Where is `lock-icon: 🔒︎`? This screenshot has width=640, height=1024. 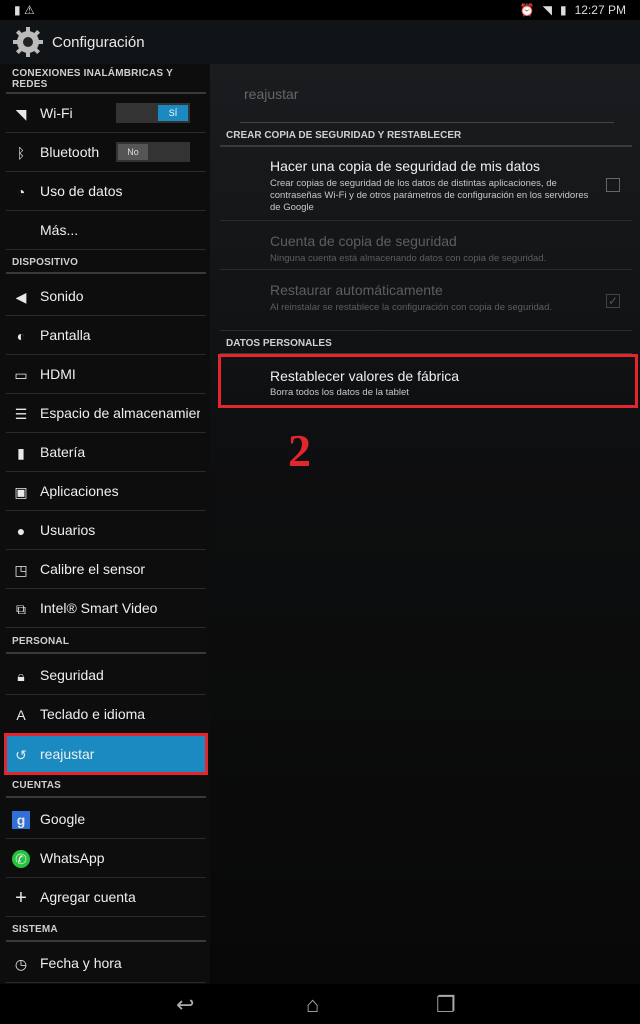 lock-icon: 🔒︎ is located at coordinates (21, 676).